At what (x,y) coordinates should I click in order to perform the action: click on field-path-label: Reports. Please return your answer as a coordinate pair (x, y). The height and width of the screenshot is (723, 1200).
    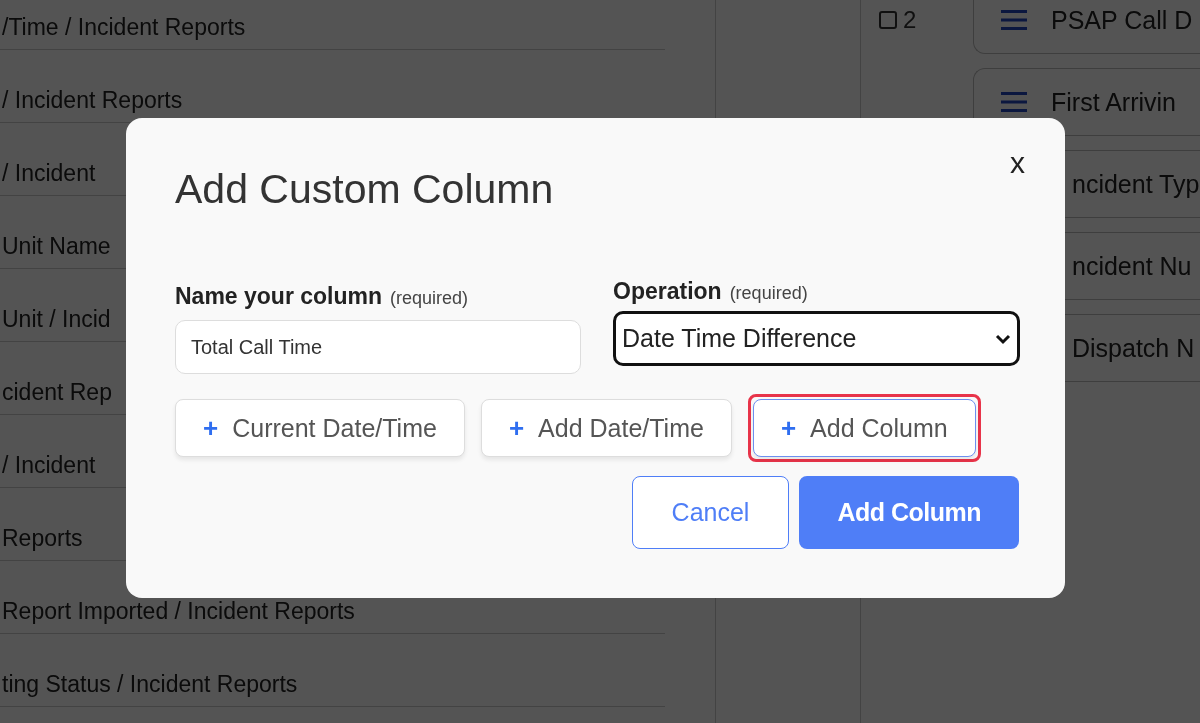
    Looking at the image, I should click on (42, 538).